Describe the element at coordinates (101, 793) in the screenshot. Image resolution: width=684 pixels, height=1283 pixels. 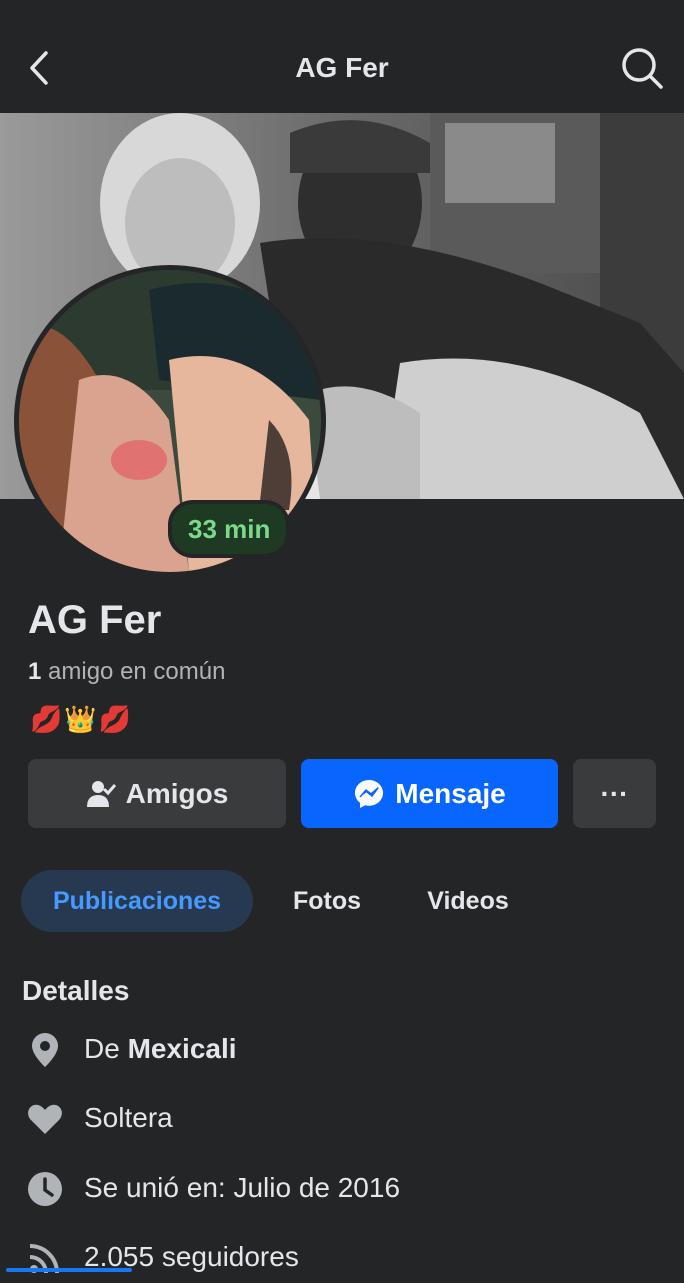
I see `friend-check-icon` at that location.